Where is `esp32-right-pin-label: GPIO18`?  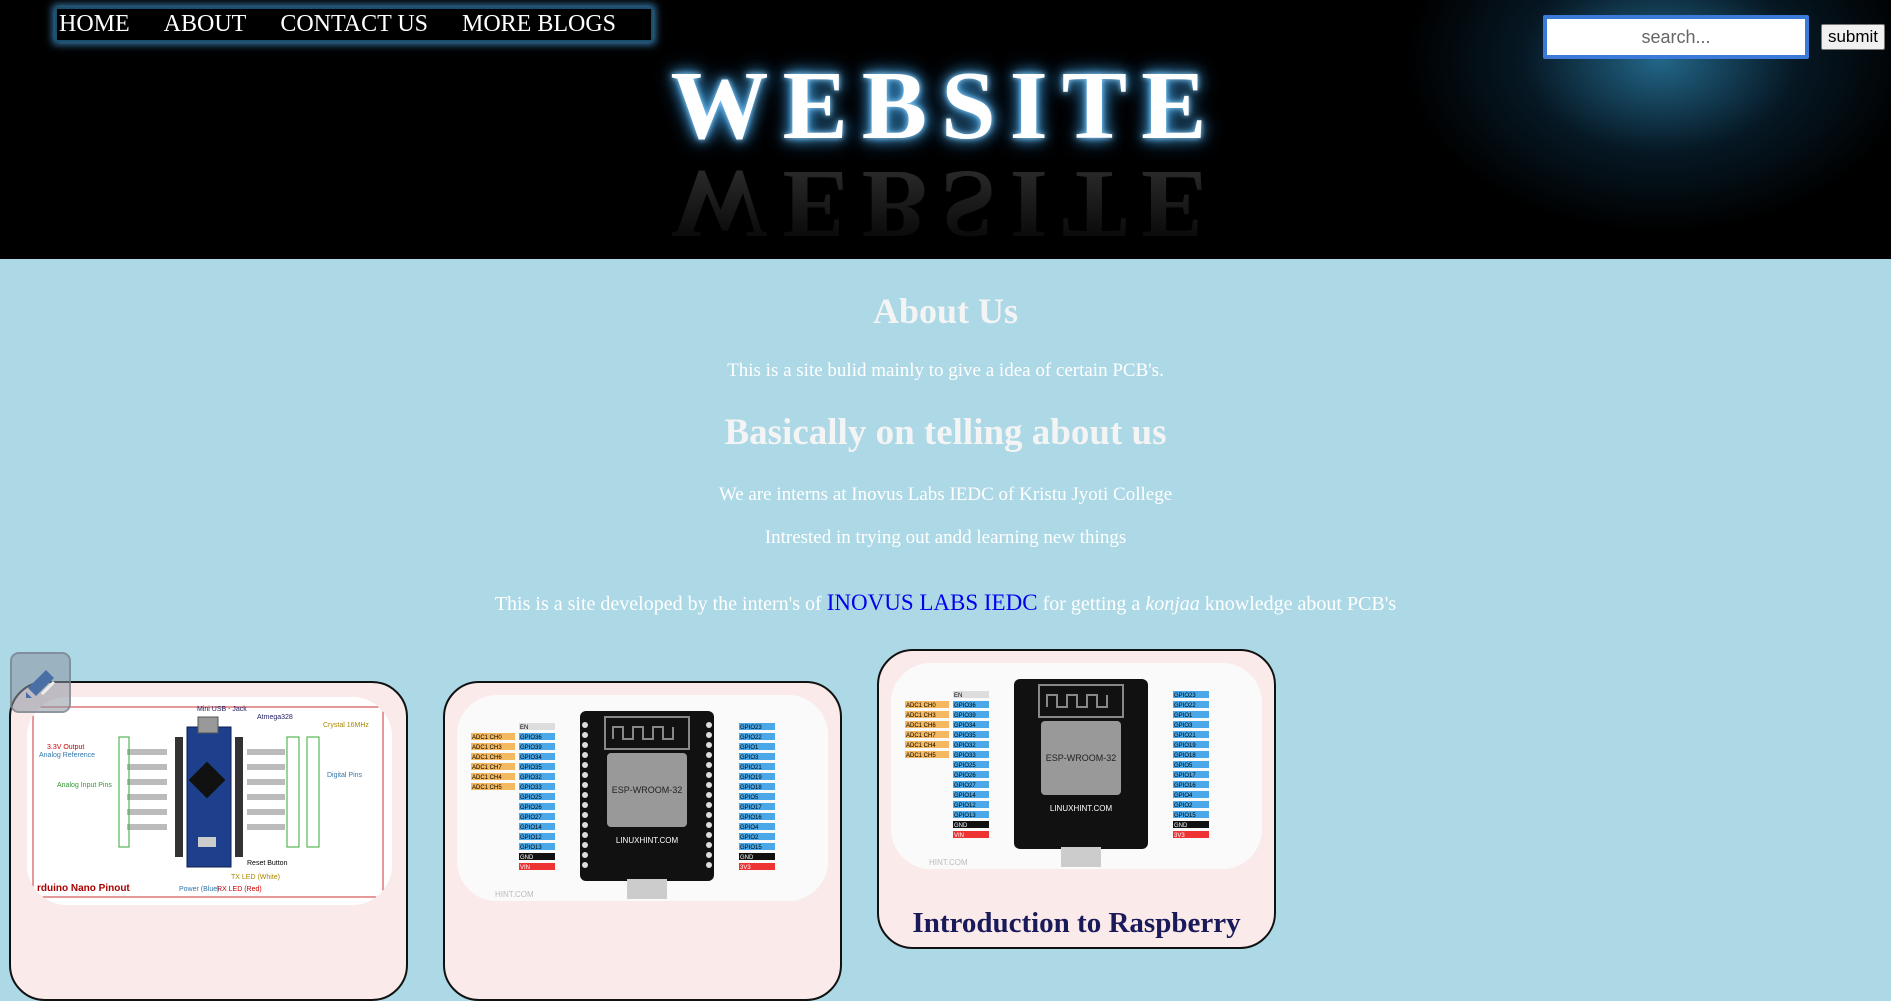 esp32-right-pin-label: GPIO18 is located at coordinates (751, 788).